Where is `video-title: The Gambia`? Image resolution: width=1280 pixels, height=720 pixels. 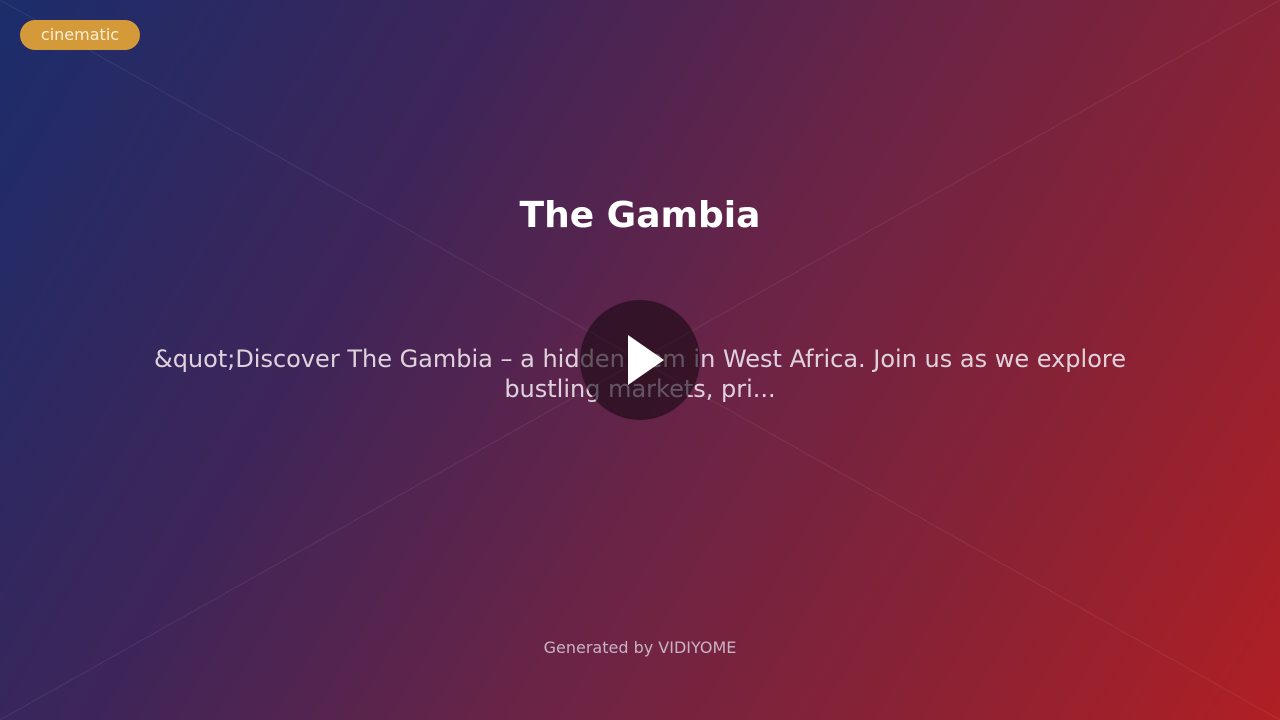 video-title: The Gambia is located at coordinates (640, 215).